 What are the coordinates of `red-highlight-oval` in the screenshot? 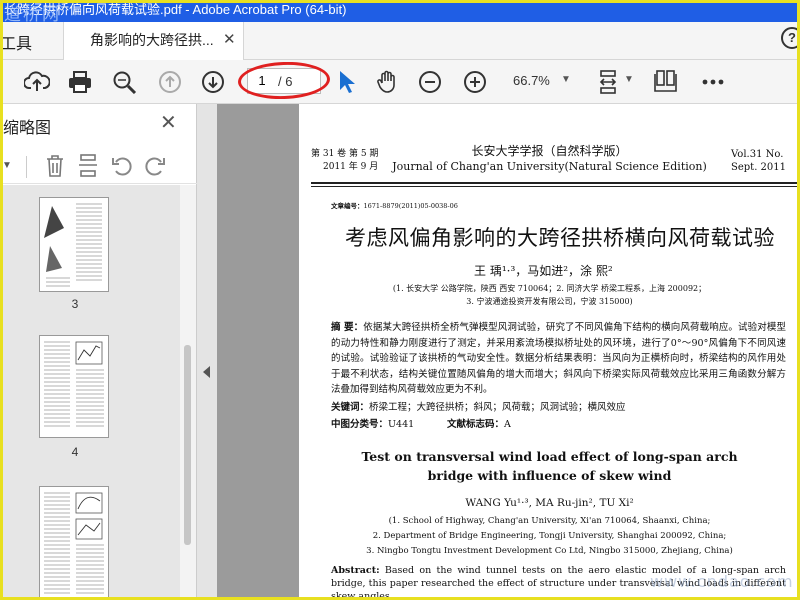 It's located at (284, 80).